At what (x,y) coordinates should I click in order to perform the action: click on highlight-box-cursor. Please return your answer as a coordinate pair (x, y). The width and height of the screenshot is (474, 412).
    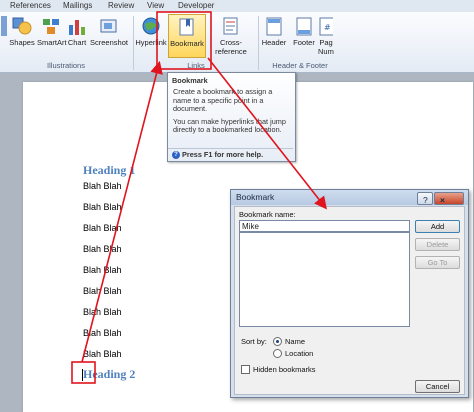
    Looking at the image, I should click on (83, 372).